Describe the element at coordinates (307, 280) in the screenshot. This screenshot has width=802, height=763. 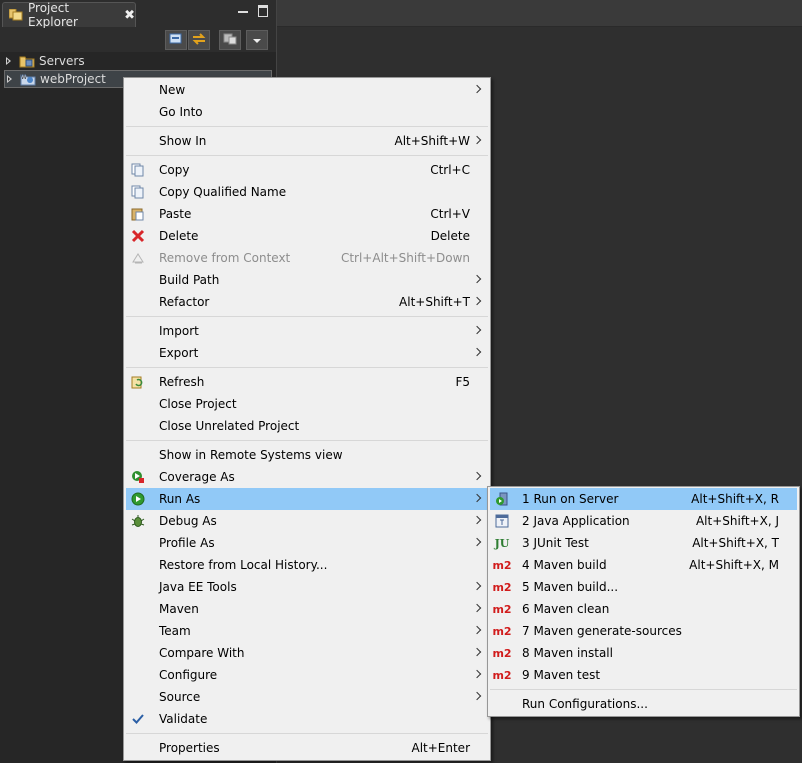
I see `menu-item-build-path: Build Path` at that location.